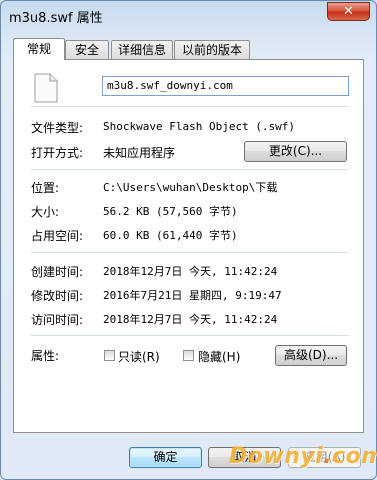 This screenshot has height=480, width=377. Describe the element at coordinates (165, 457) in the screenshot. I see `ok-button: 确定` at that location.